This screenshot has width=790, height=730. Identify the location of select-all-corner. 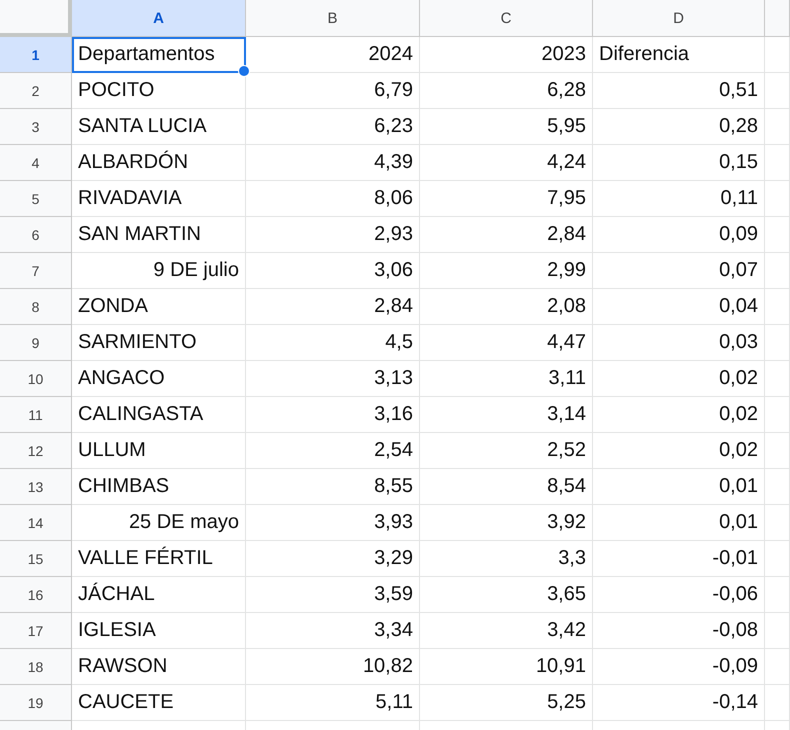
(36, 18).